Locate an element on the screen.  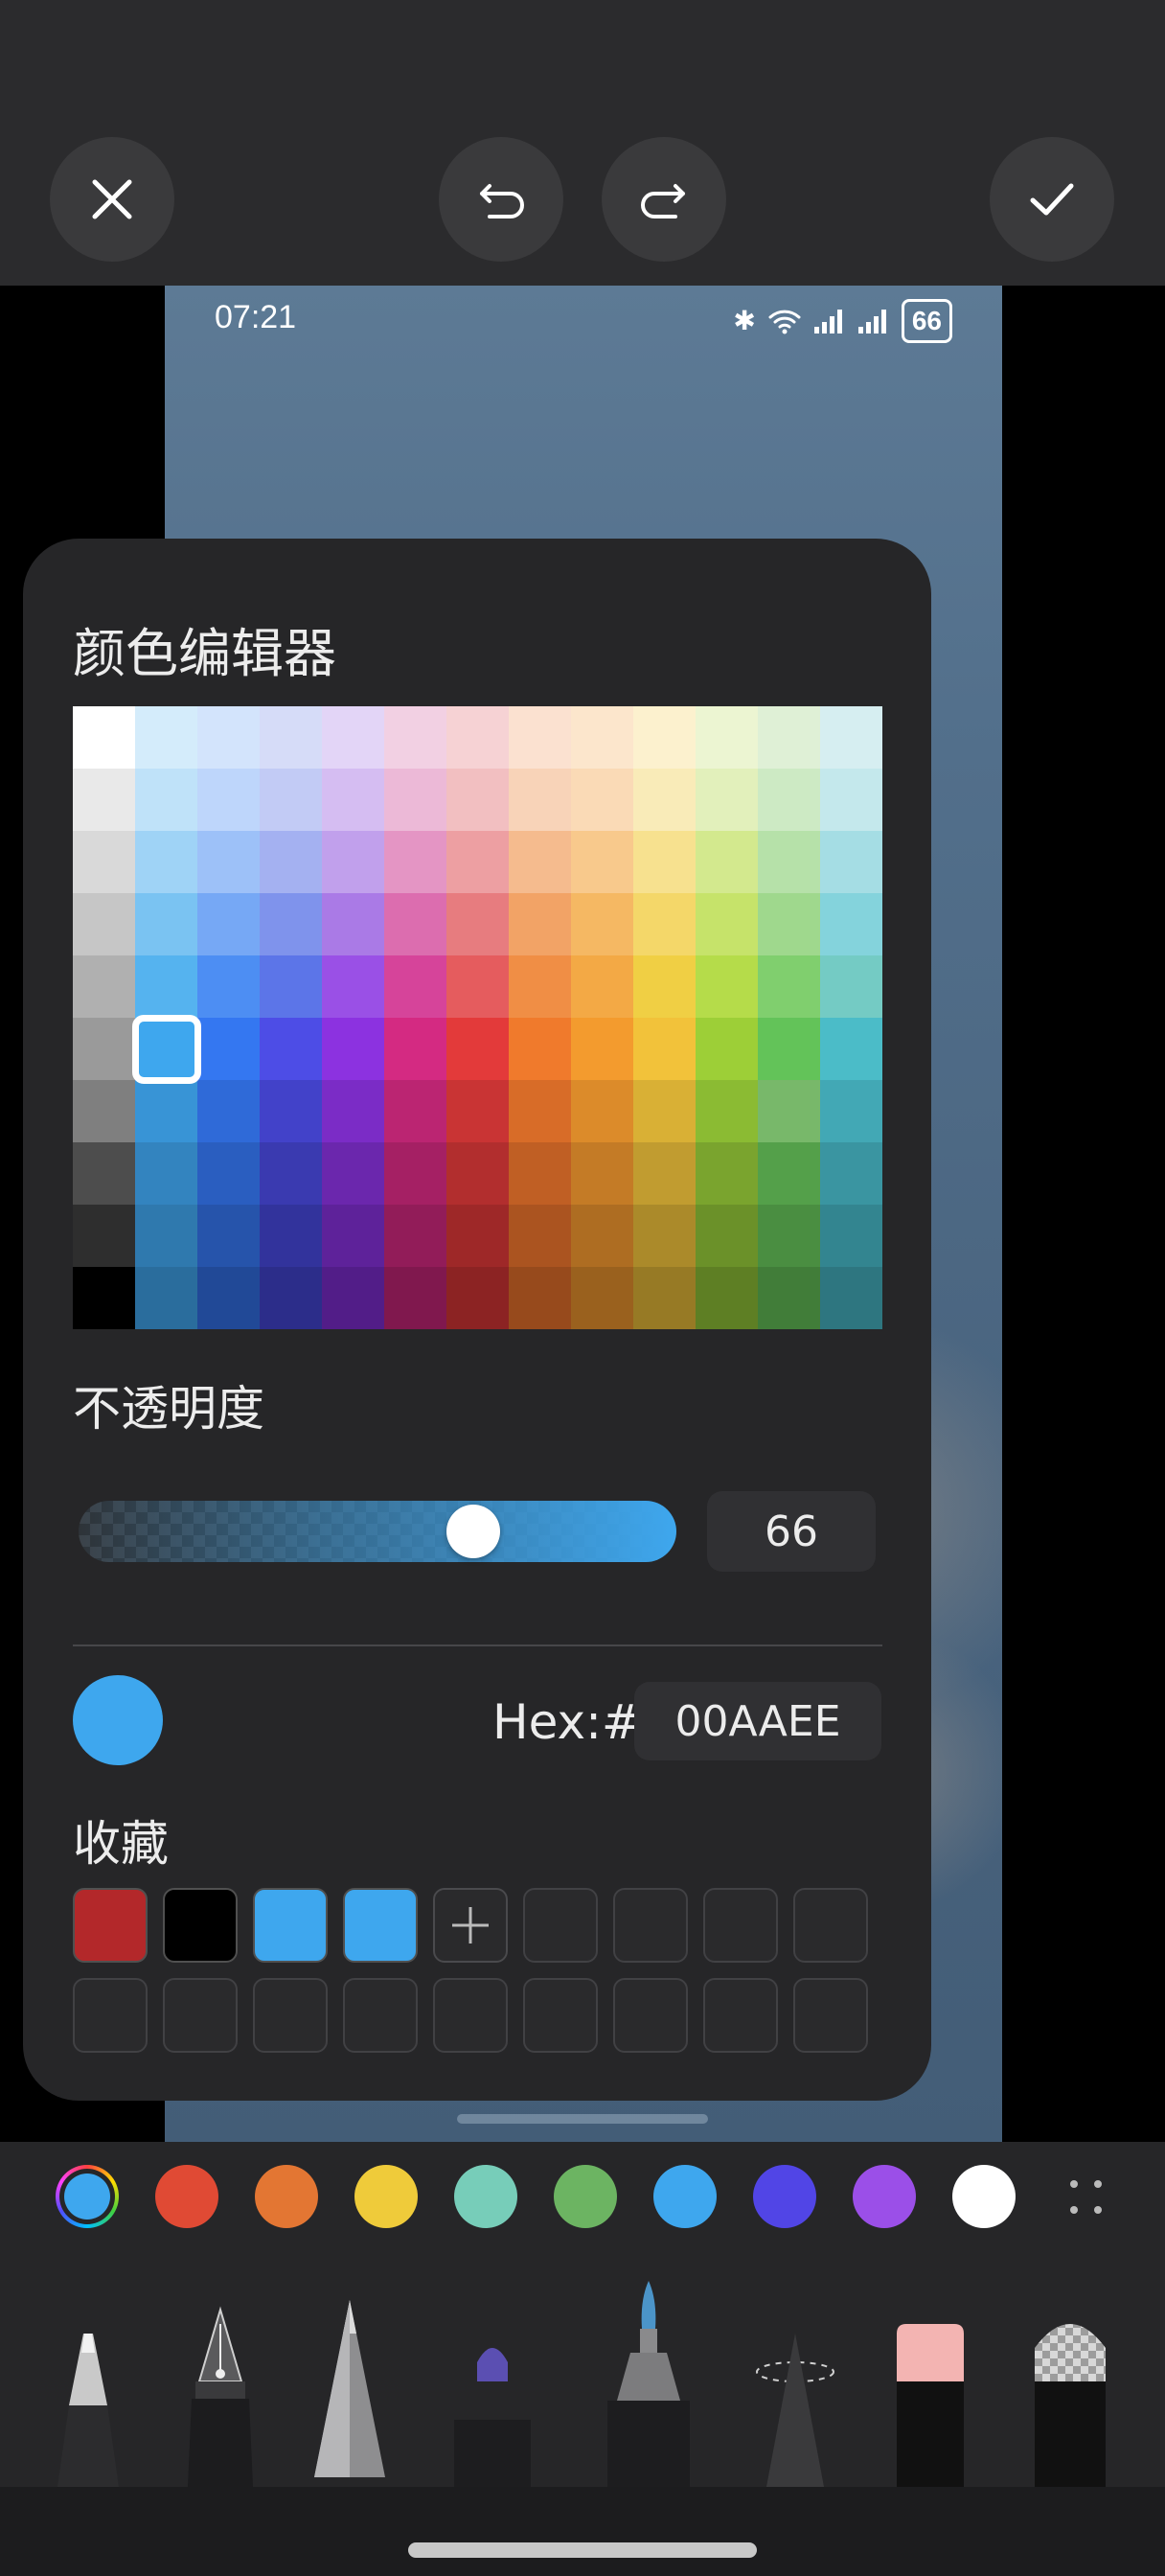
opacity-value-field: 66 is located at coordinates (792, 1531).